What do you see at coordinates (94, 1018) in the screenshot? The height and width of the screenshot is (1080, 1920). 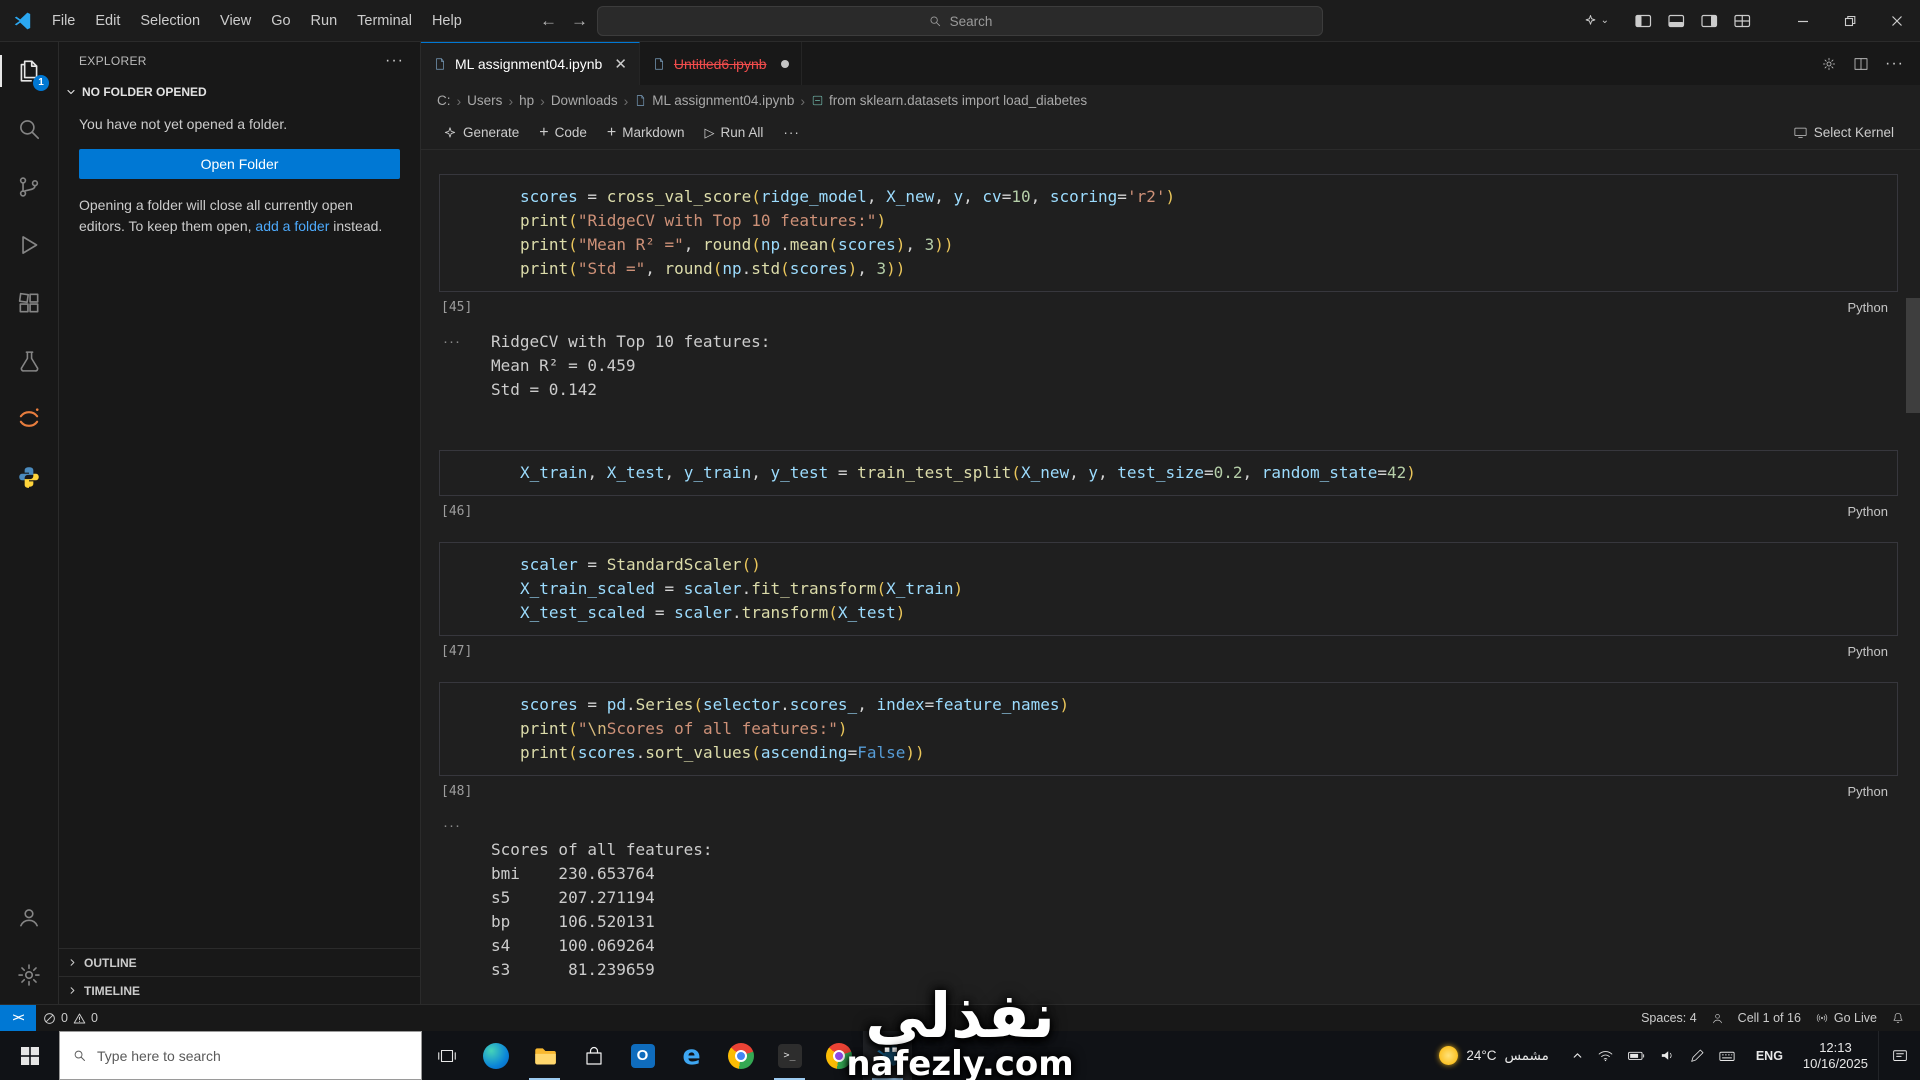 I see `warning-count: 0` at bounding box center [94, 1018].